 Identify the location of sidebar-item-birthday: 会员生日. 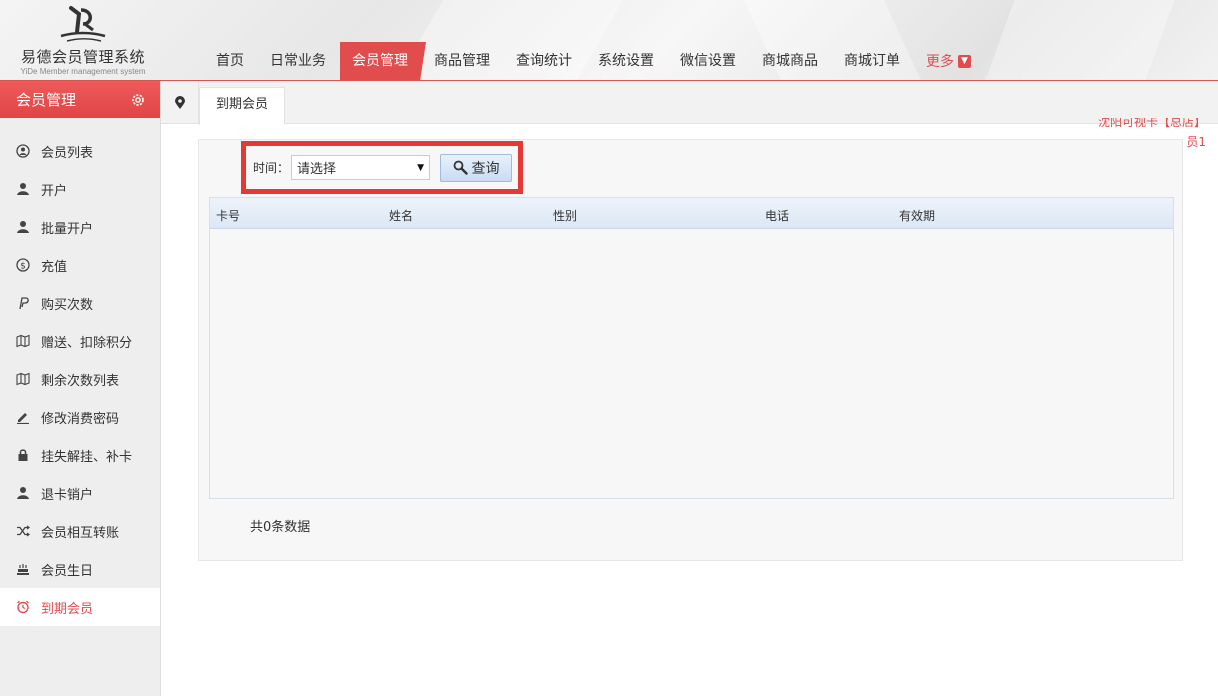
(80, 569).